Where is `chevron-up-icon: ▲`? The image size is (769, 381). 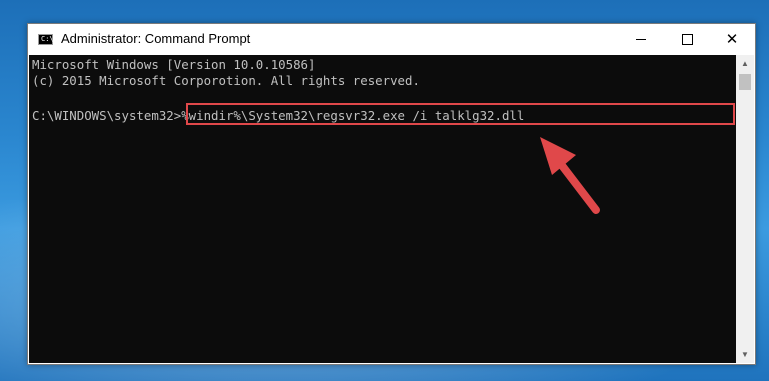
chevron-up-icon: ▲ is located at coordinates (745, 63).